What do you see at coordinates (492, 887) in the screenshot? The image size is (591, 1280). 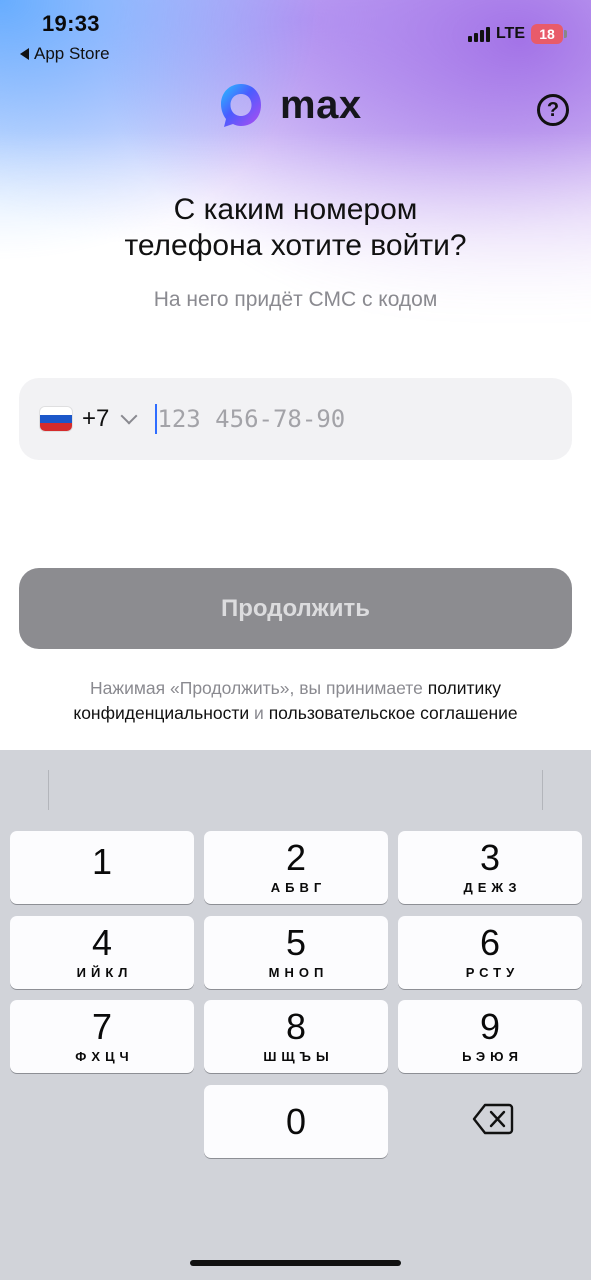 I see `key-letters: ДЕЖЗ` at bounding box center [492, 887].